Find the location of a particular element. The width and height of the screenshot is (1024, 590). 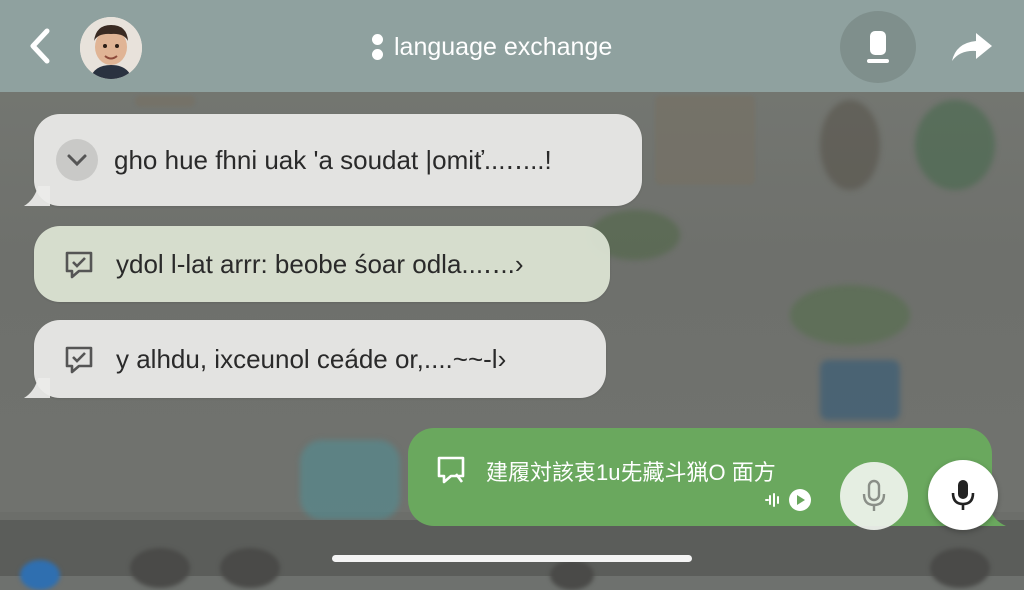

message-bubble: y alhdu, ixceunol ceáde or,....~~-l› is located at coordinates (314, 359).